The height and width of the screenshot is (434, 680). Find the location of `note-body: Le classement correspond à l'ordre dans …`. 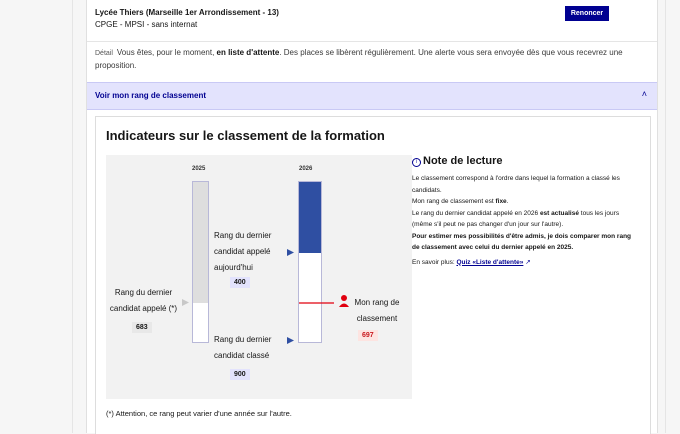

note-body: Le classement correspond à l'ordre dans … is located at coordinates (522, 220).